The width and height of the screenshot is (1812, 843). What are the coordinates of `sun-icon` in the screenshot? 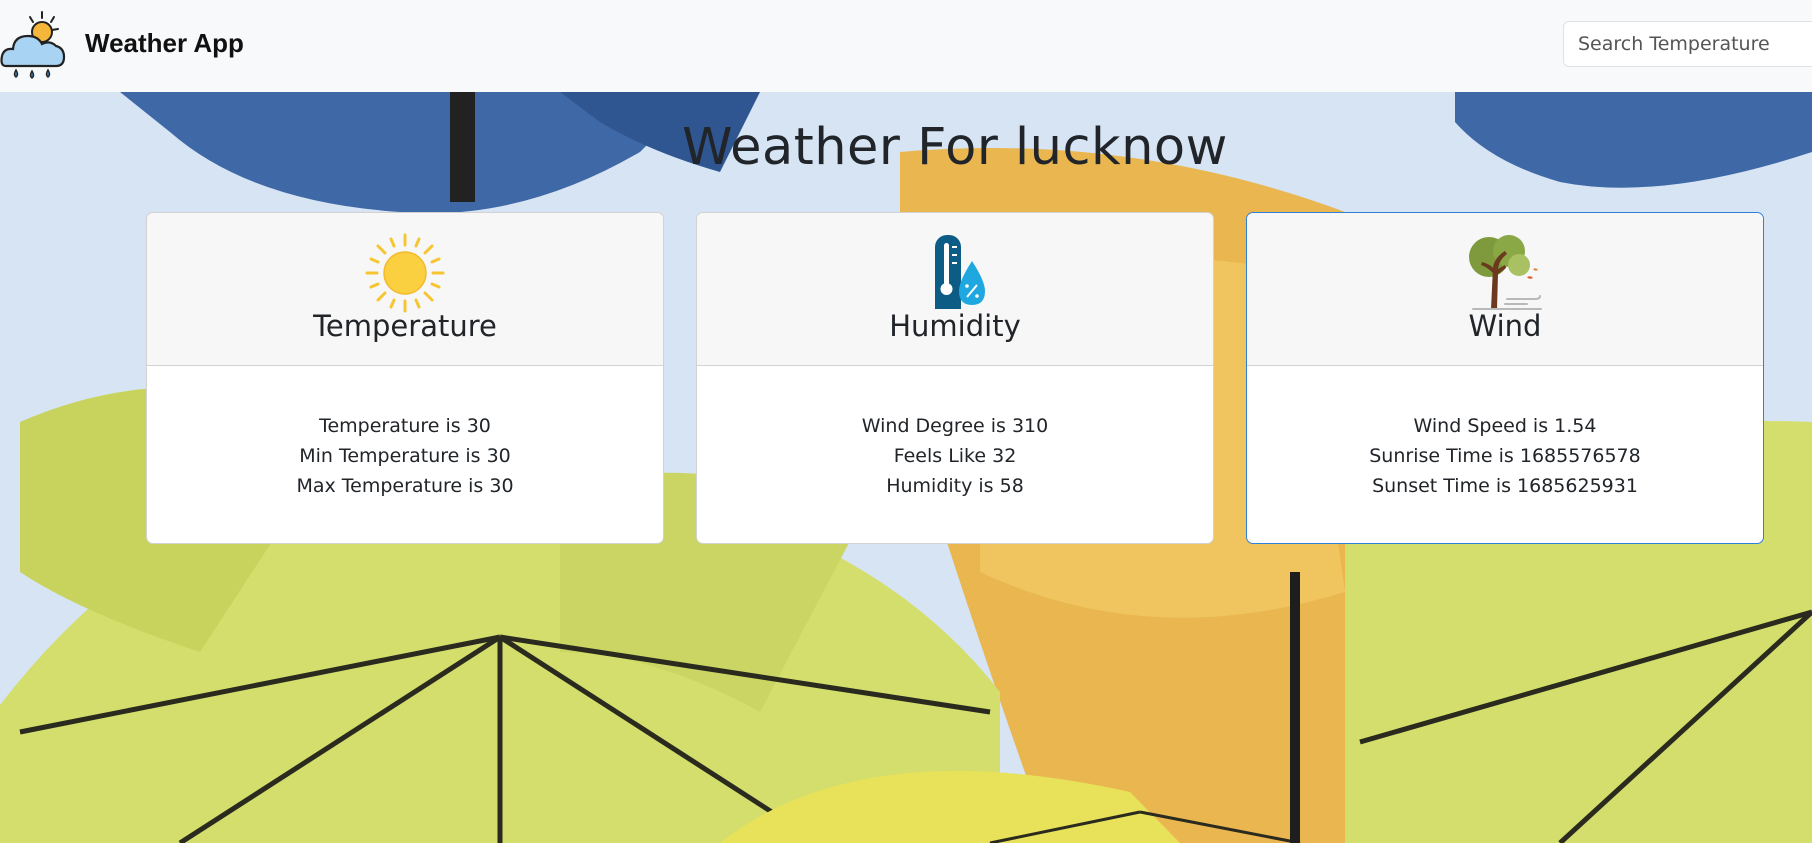 It's located at (405, 273).